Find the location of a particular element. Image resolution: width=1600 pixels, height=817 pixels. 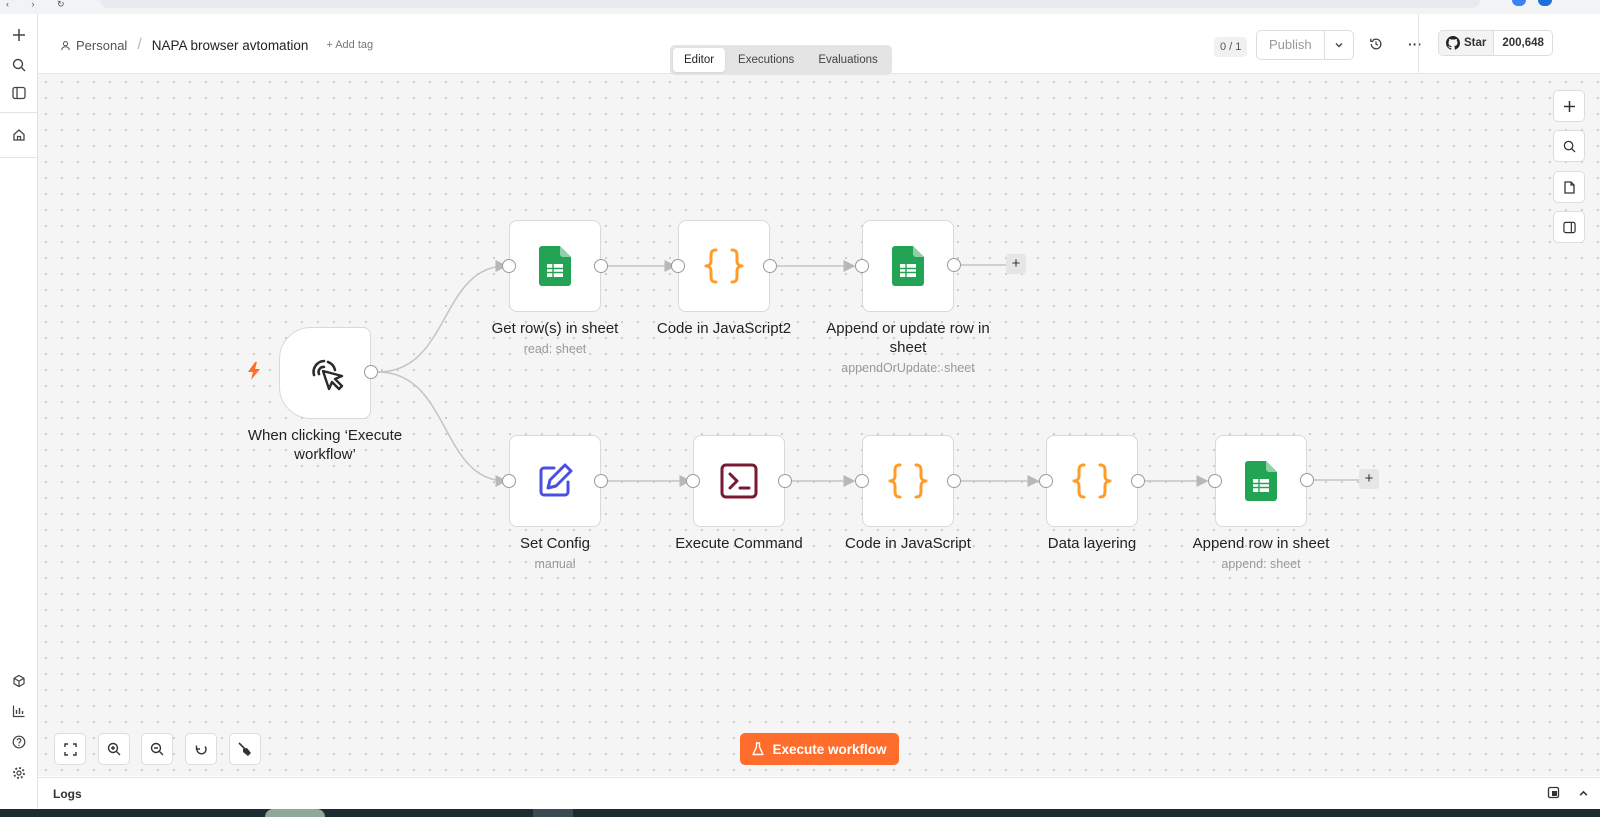

node-label: Append row in sheet is located at coordinates (1261, 543).